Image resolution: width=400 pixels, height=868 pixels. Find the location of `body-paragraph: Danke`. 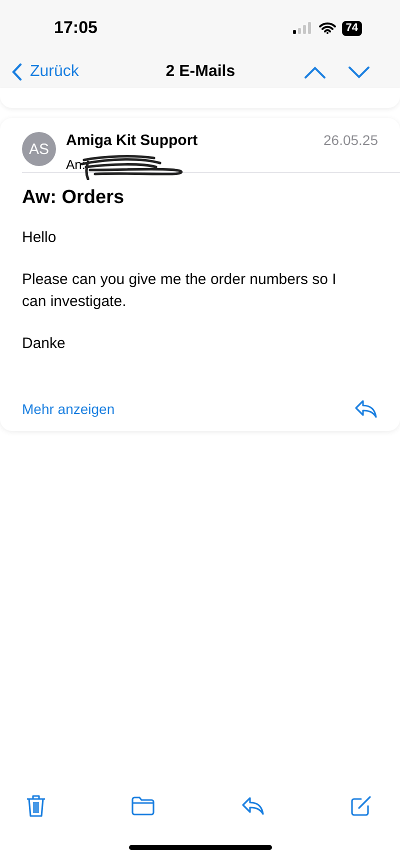

body-paragraph: Danke is located at coordinates (44, 344).